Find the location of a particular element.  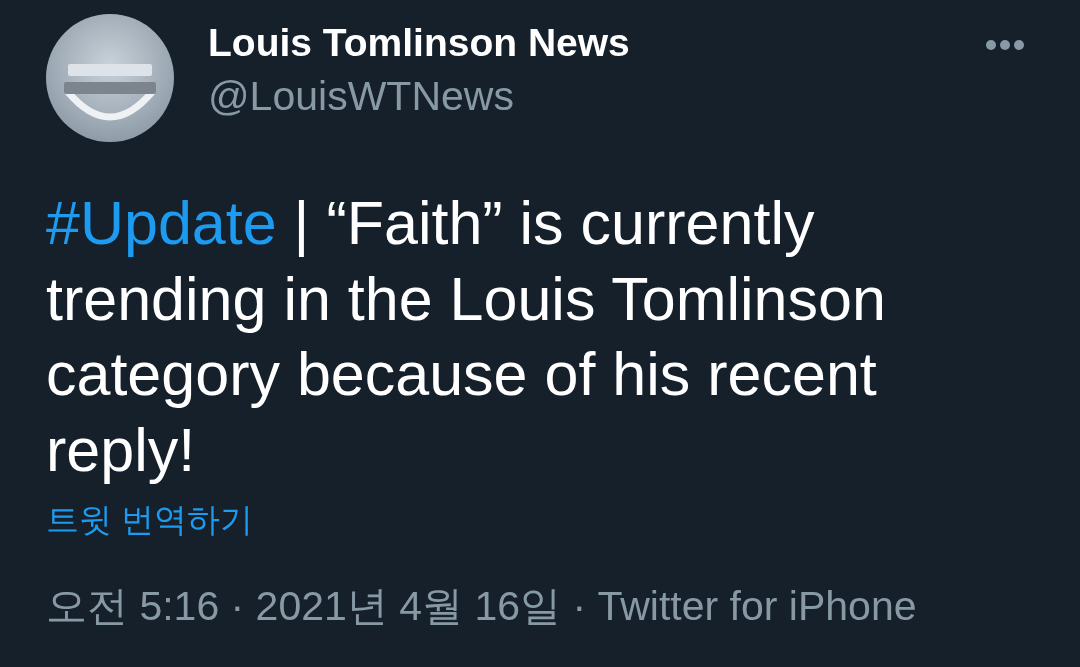

tweet-timestamp: 오전 5:16 · 2021년 4월 16일 · Twitter for iPhone is located at coordinates (481, 606).